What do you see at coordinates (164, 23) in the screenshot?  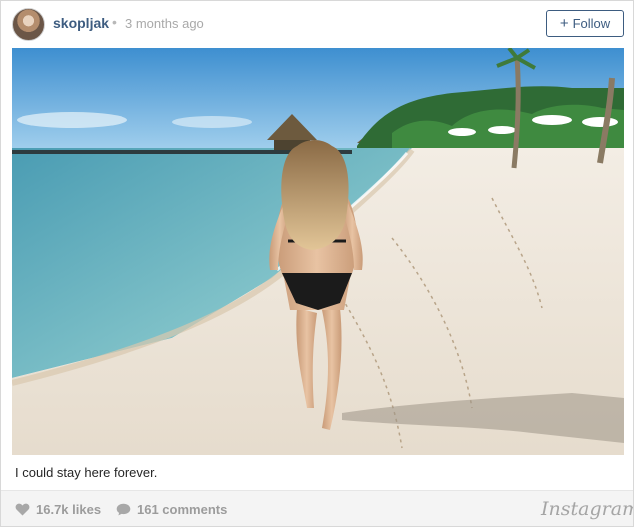 I see `post-timestamp: 3 months ago` at bounding box center [164, 23].